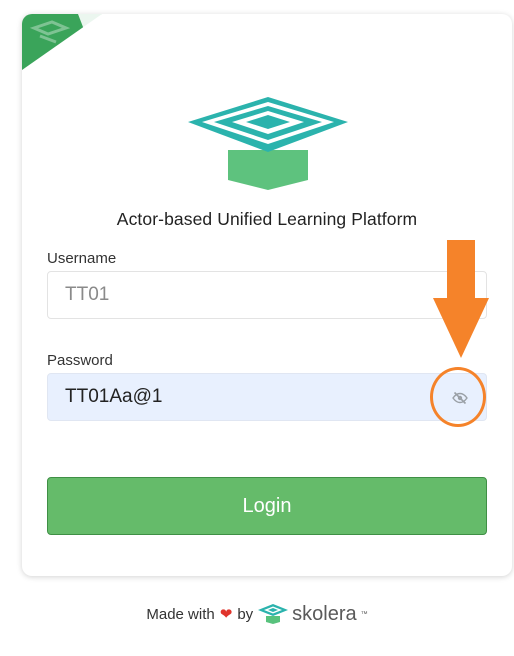 The height and width of the screenshot is (656, 514). Describe the element at coordinates (267, 295) in the screenshot. I see `username-field: TT01` at that location.